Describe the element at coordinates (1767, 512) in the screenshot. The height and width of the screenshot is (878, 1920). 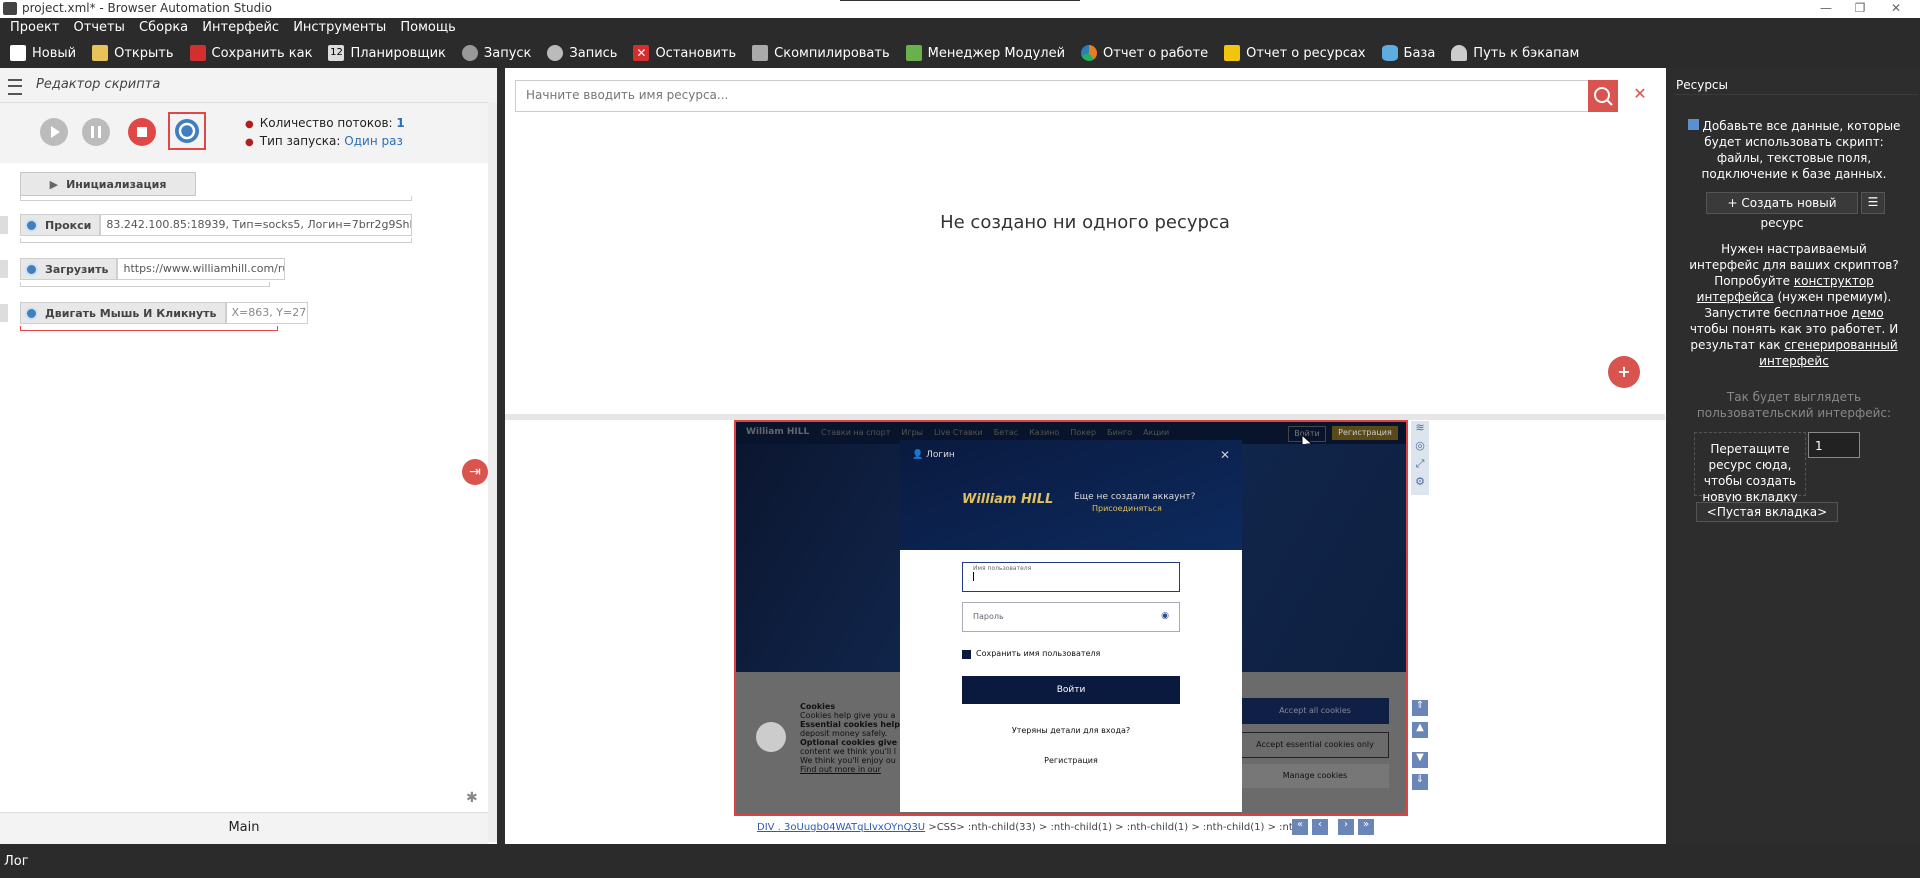
I see `empty-tab: <Пустая вкладка>` at that location.